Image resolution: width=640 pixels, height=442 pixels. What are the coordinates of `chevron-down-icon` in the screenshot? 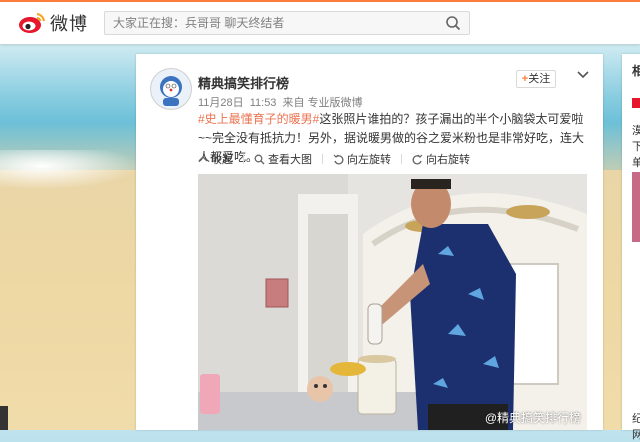 It's located at (583, 75).